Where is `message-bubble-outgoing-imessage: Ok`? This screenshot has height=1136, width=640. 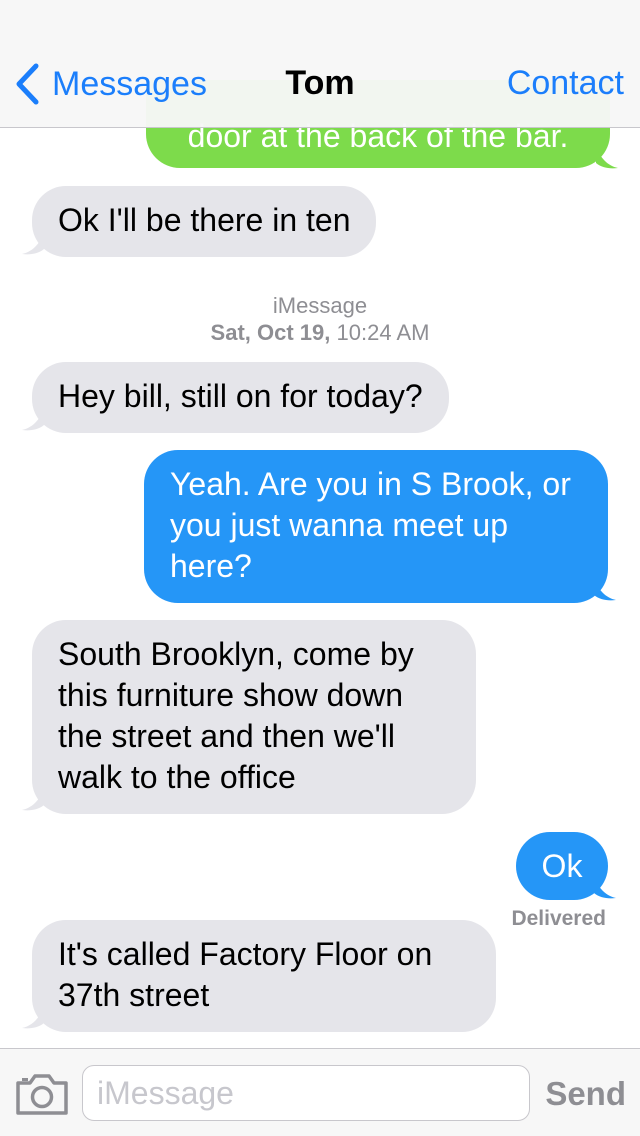
message-bubble-outgoing-imessage: Ok is located at coordinates (562, 866).